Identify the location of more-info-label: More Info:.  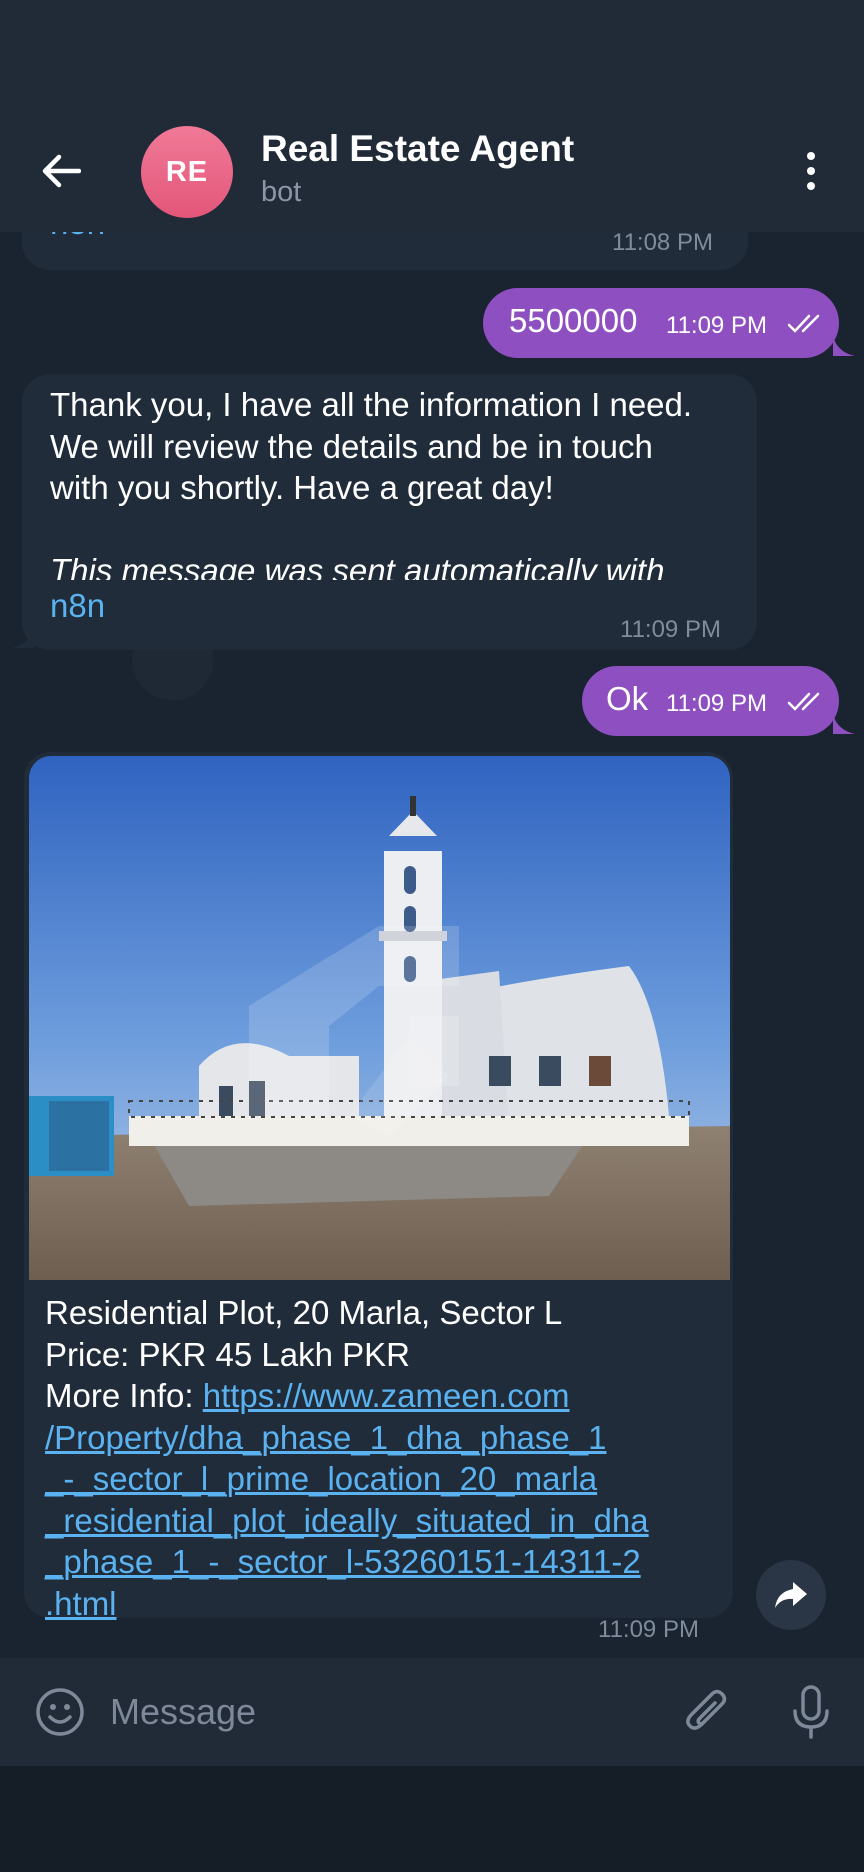
(124, 1395).